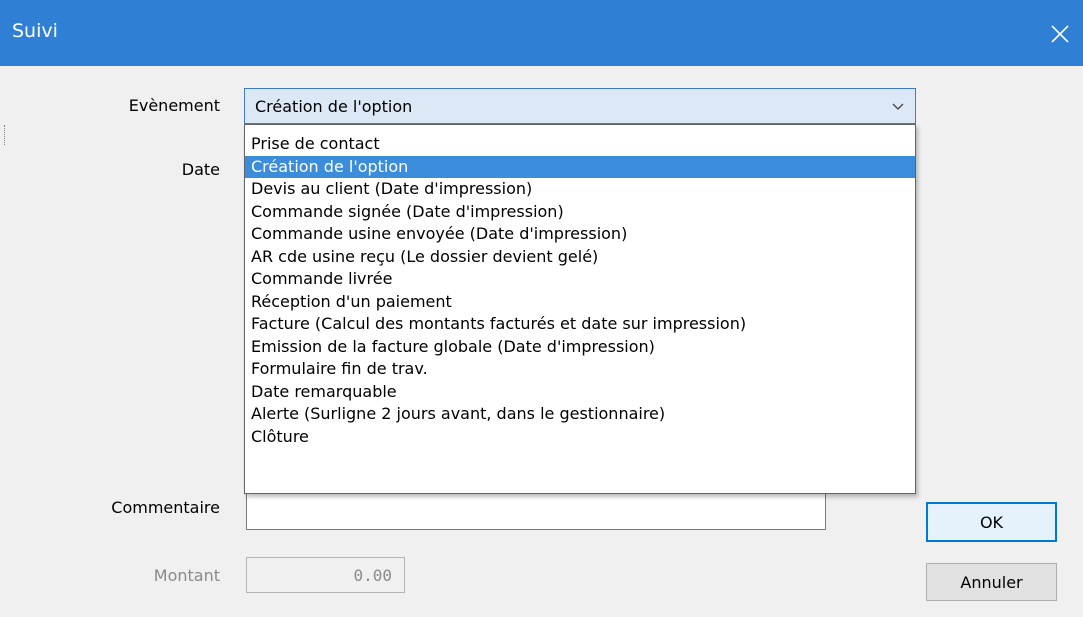 This screenshot has width=1083, height=617. Describe the element at coordinates (898, 107) in the screenshot. I see `chevron-down-icon` at that location.